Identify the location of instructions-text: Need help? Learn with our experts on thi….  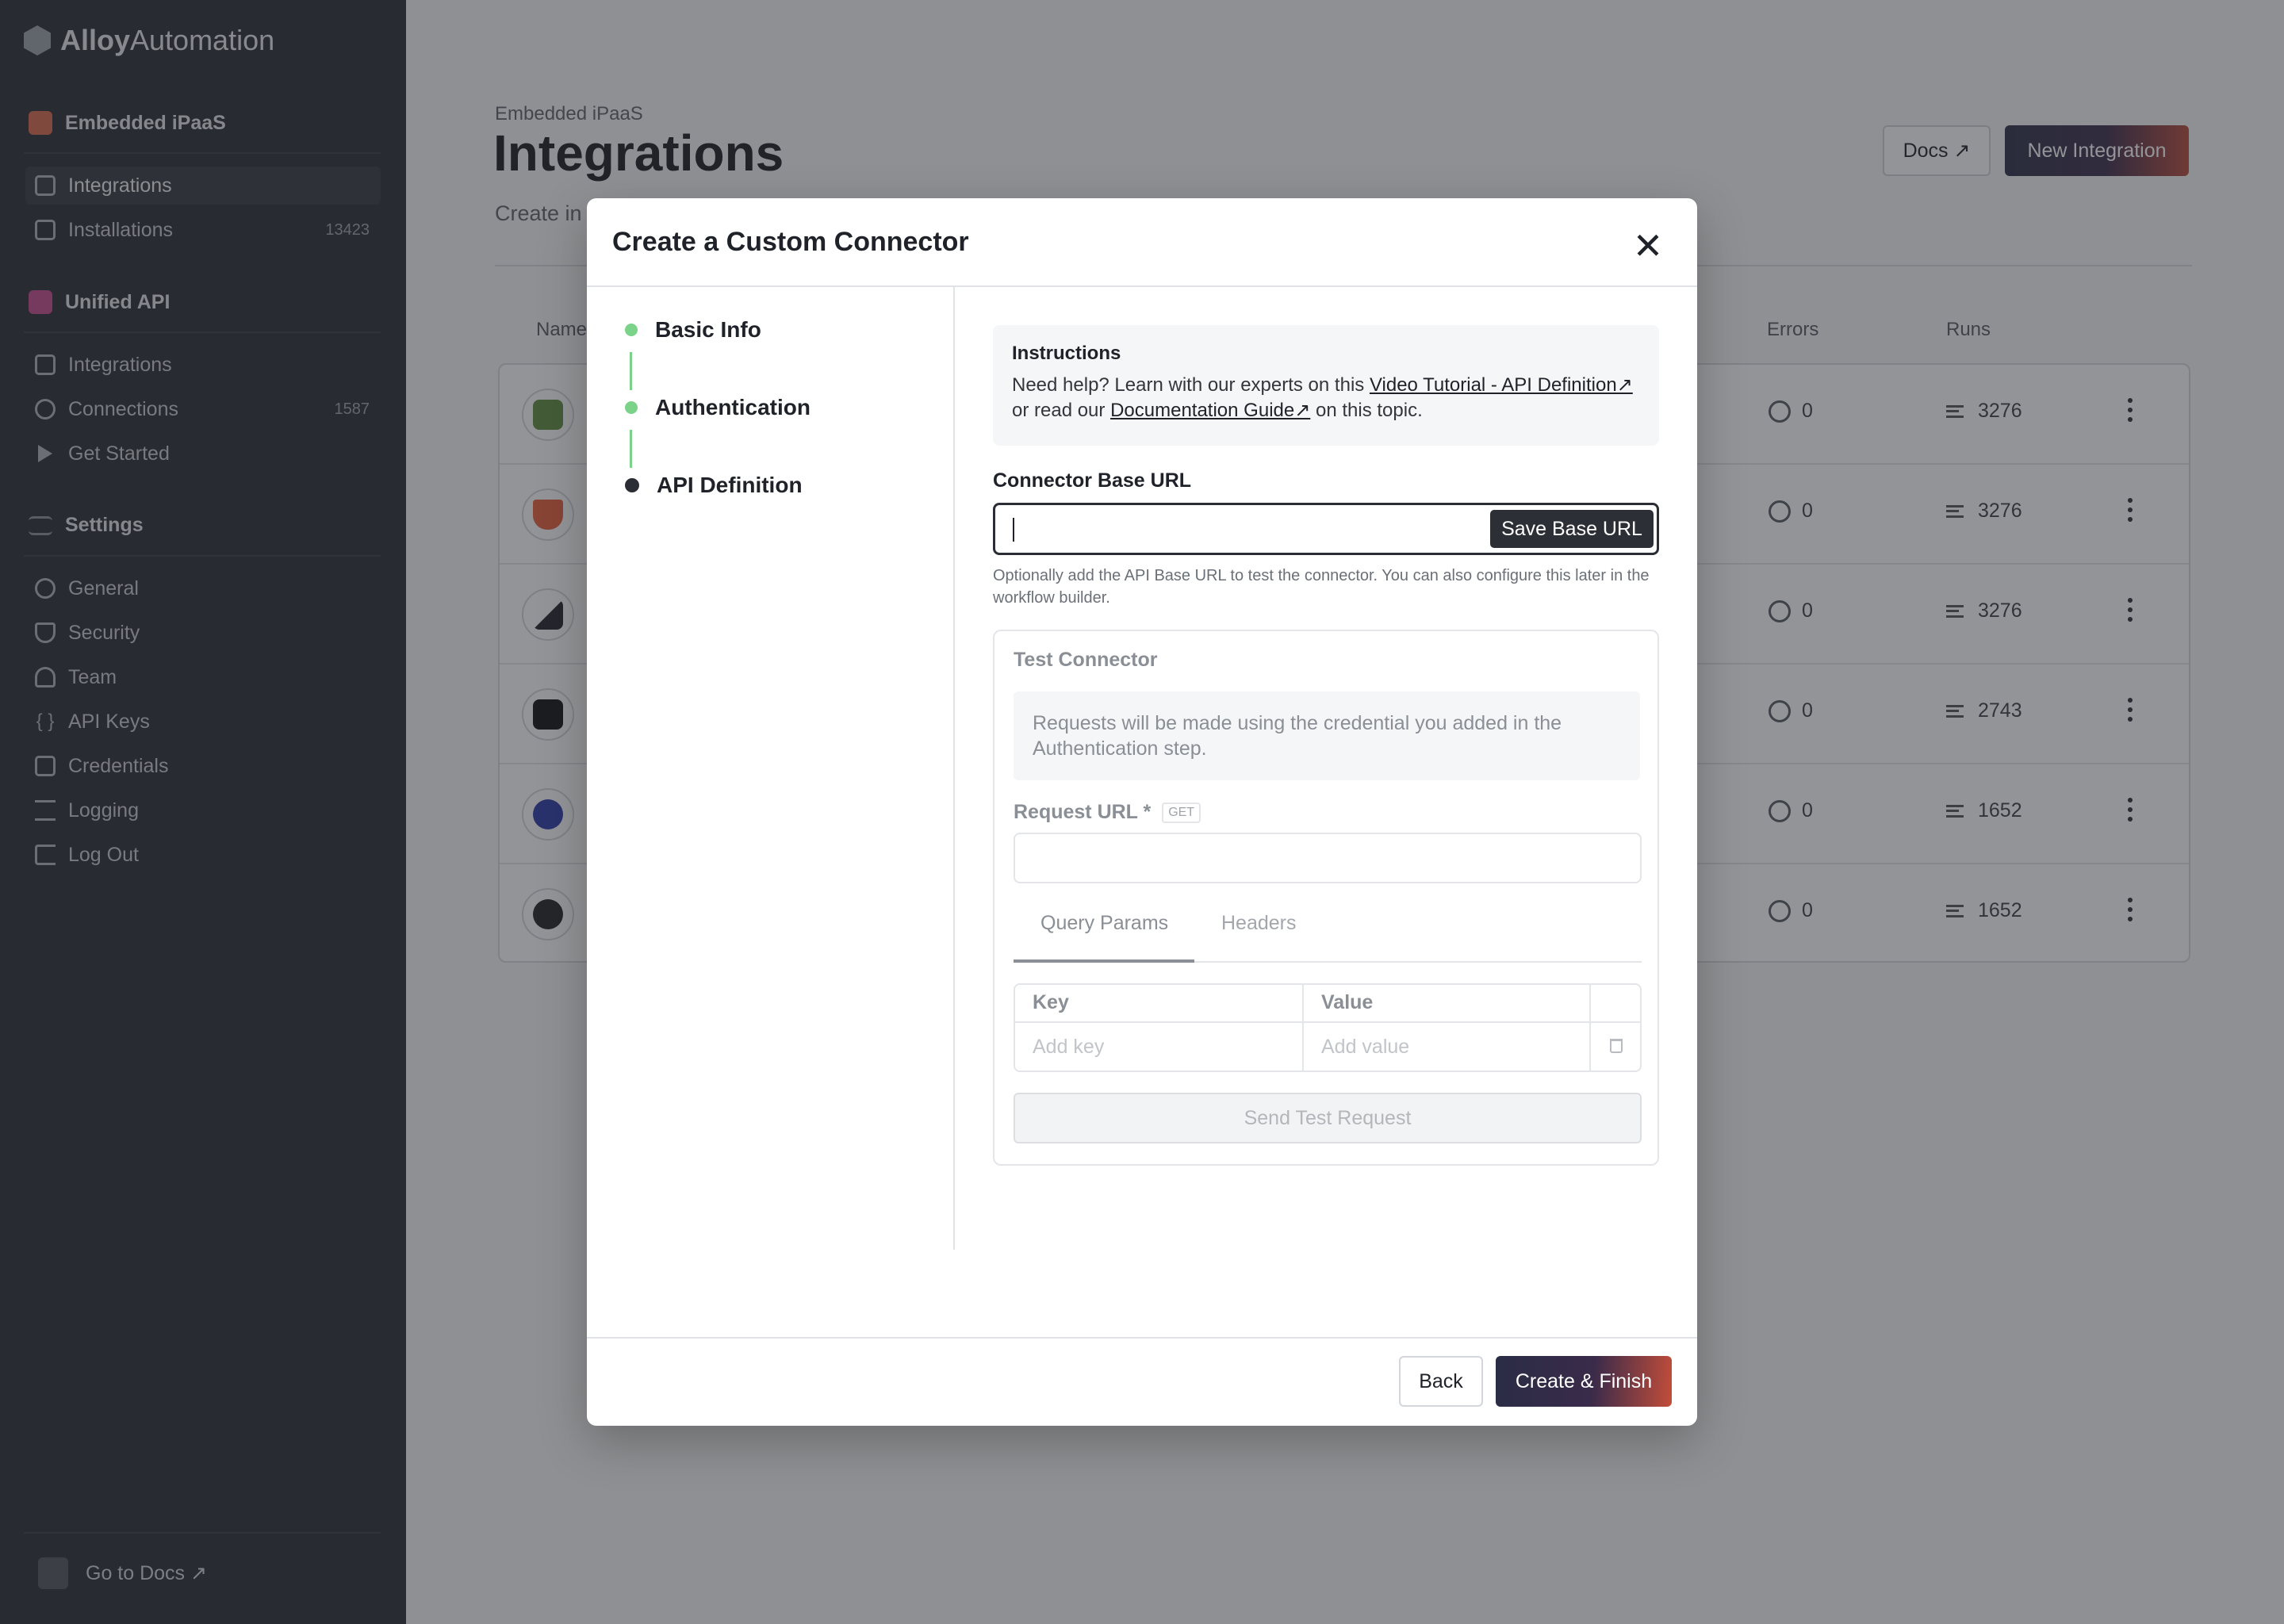
(1326, 398).